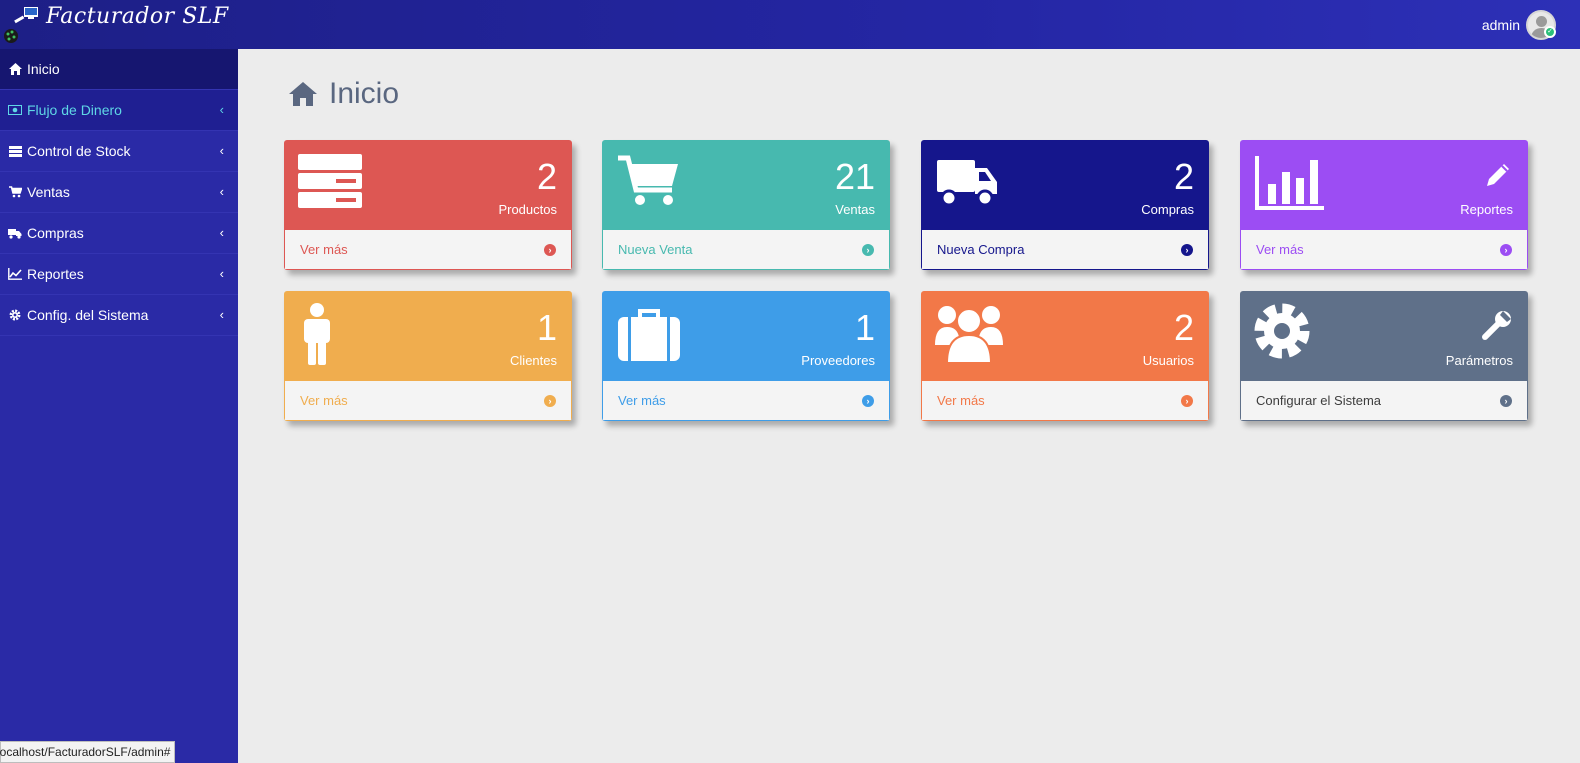 This screenshot has width=1580, height=763. I want to click on brand: Facturador SLF, so click(119, 24).